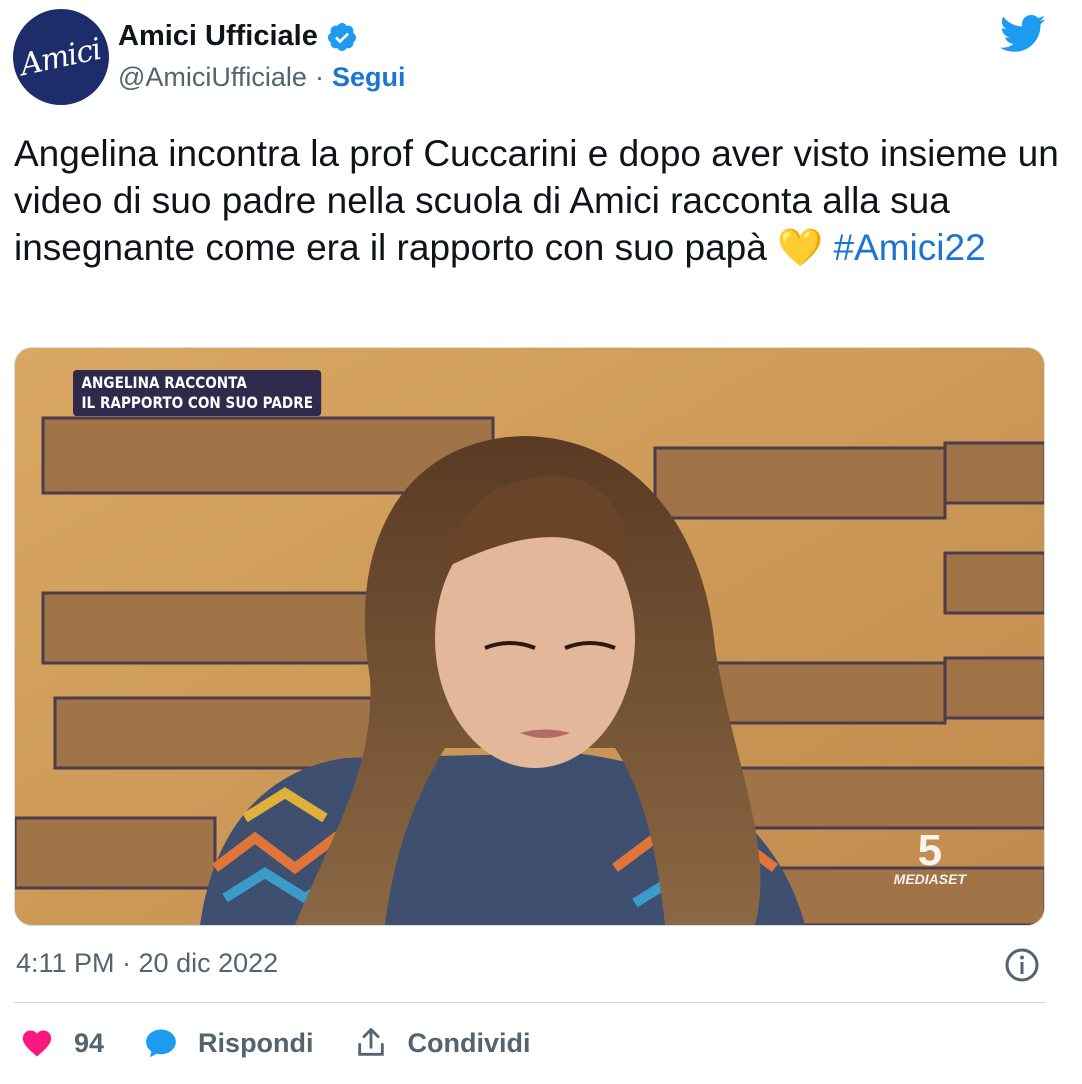 The image size is (1082, 1084). Describe the element at coordinates (89, 1042) in the screenshot. I see `like-count: 94` at that location.